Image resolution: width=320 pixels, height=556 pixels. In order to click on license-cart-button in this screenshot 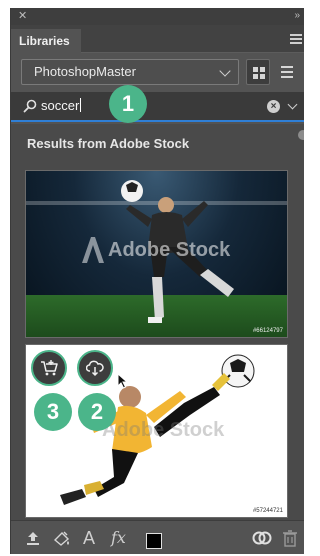, I will do `click(49, 368)`.